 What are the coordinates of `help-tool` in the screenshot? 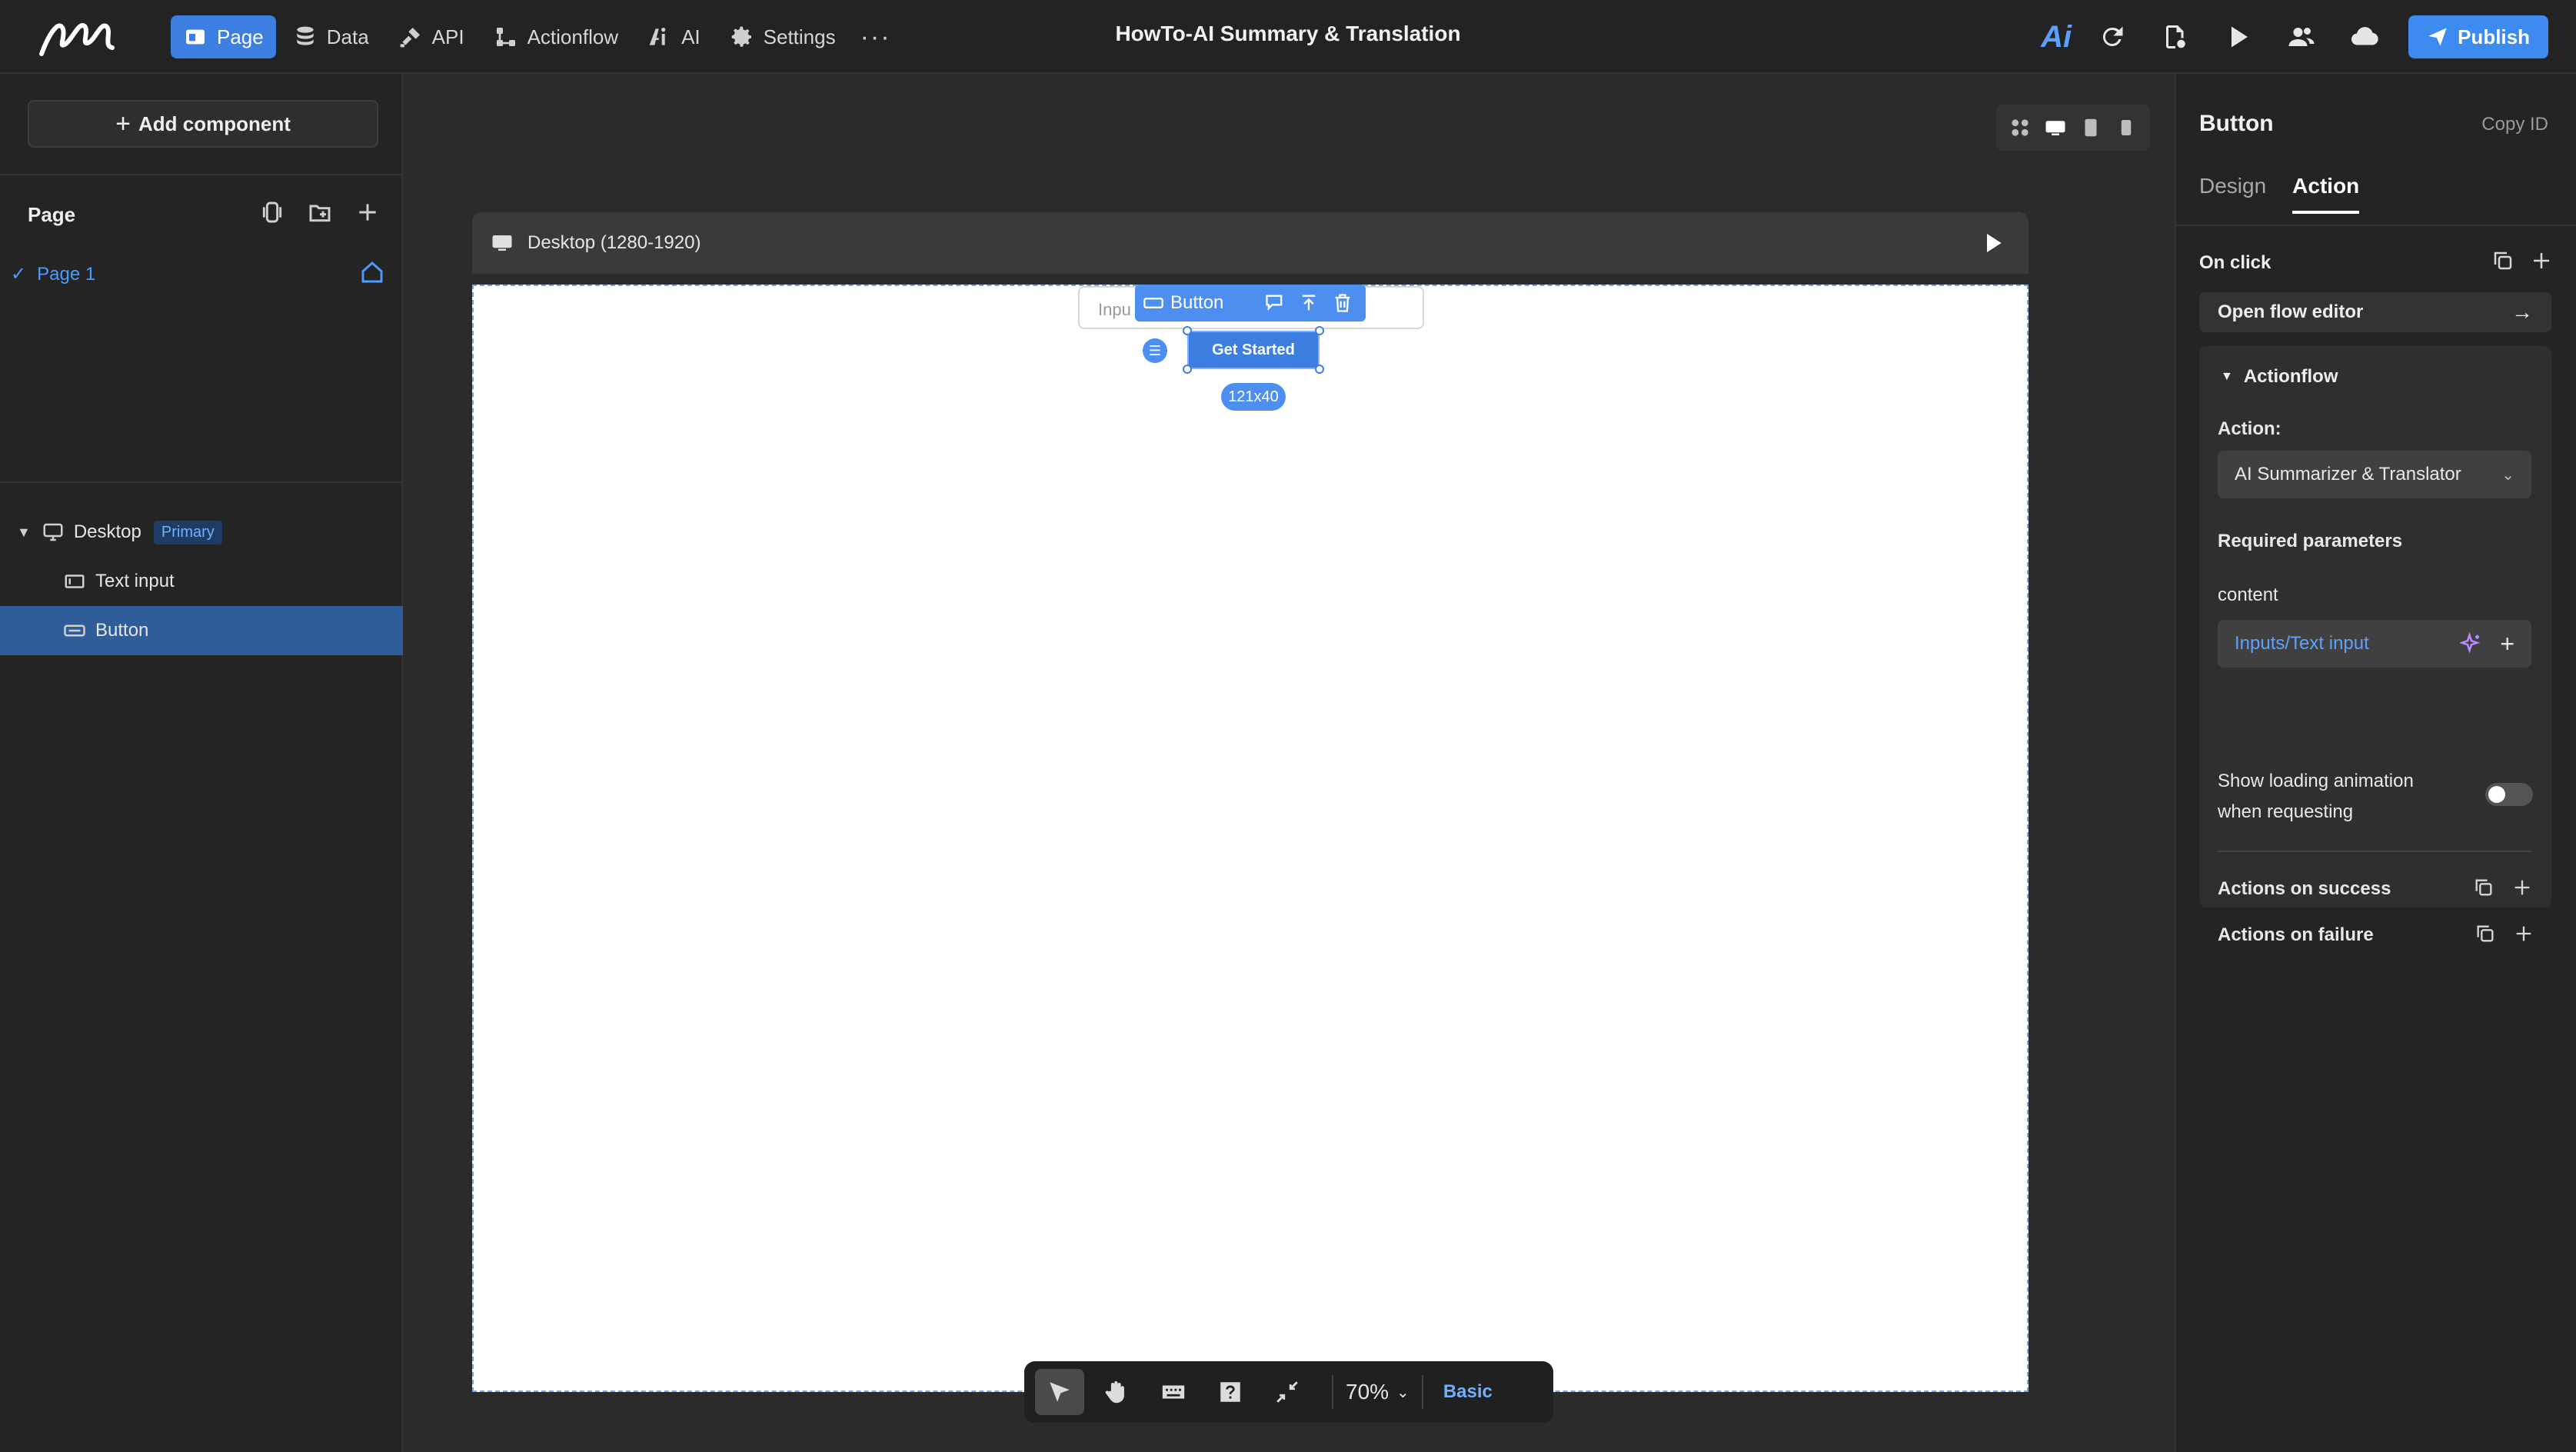 It's located at (1230, 1392).